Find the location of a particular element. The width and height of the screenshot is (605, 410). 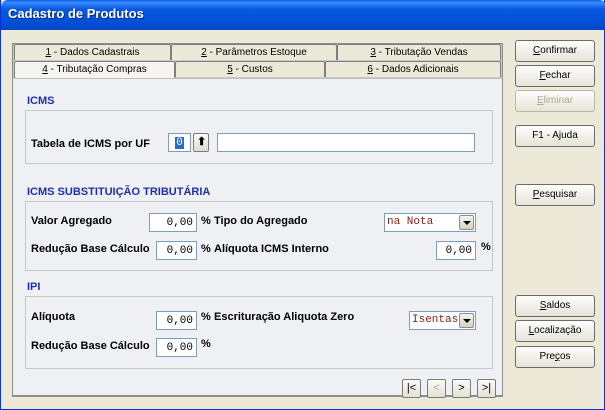

tab-label: - Parâmetros Estoque is located at coordinates (256, 52).